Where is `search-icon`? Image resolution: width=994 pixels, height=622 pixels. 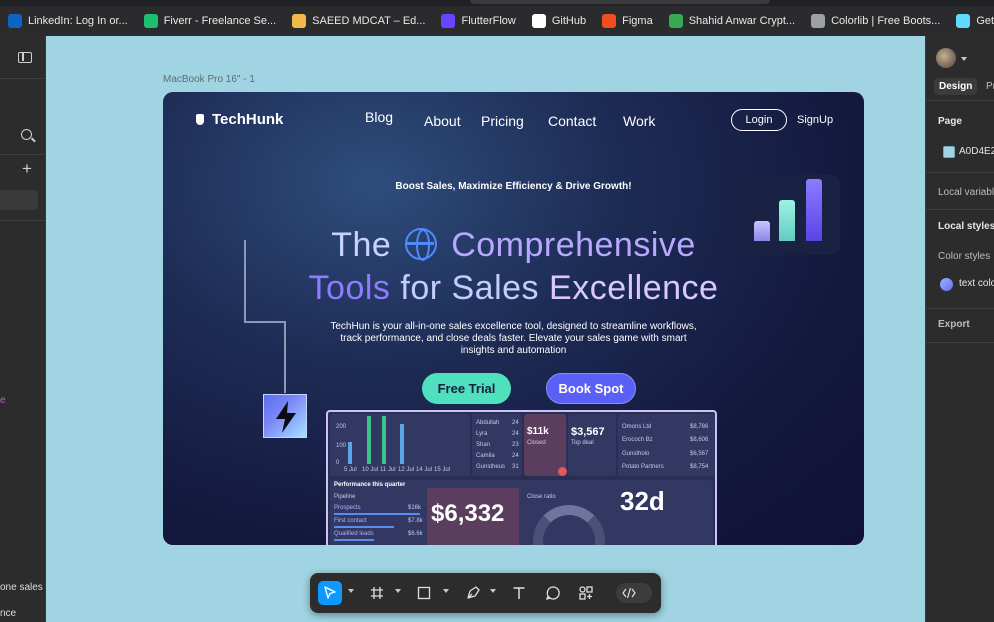 search-icon is located at coordinates (26, 134).